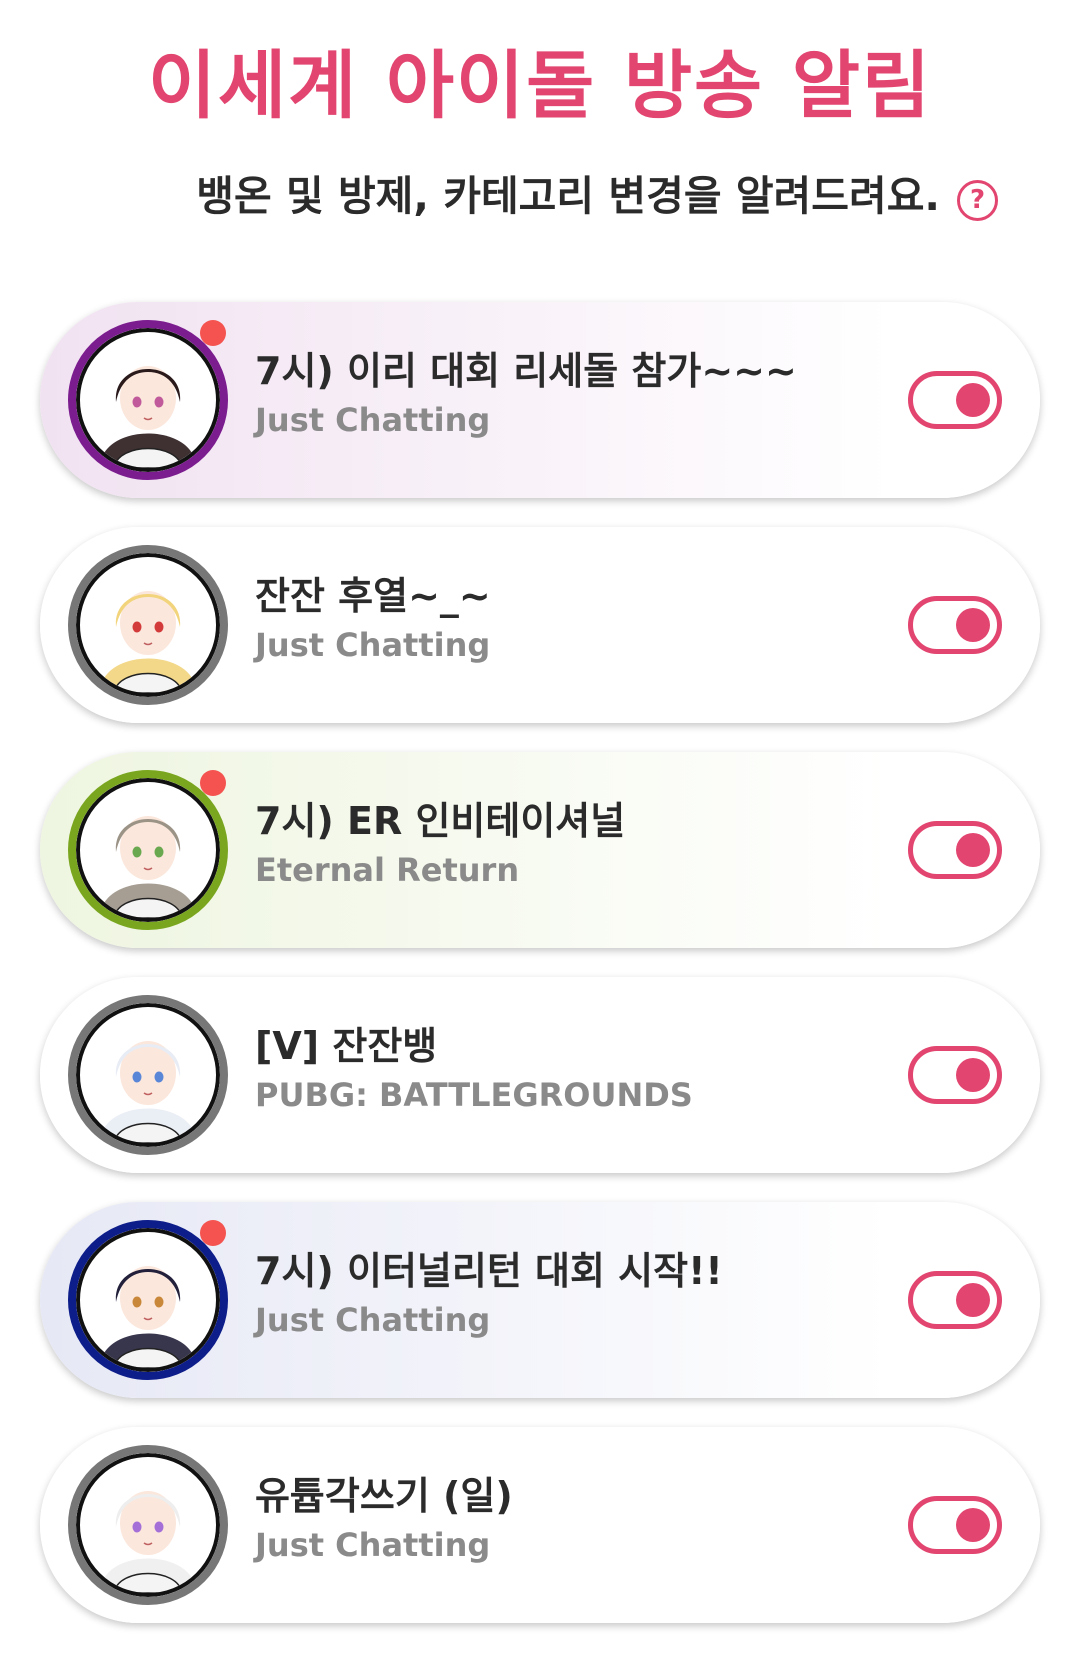  Describe the element at coordinates (440, 821) in the screenshot. I see `stream-title: 7시) ER 인비테이셔널` at that location.